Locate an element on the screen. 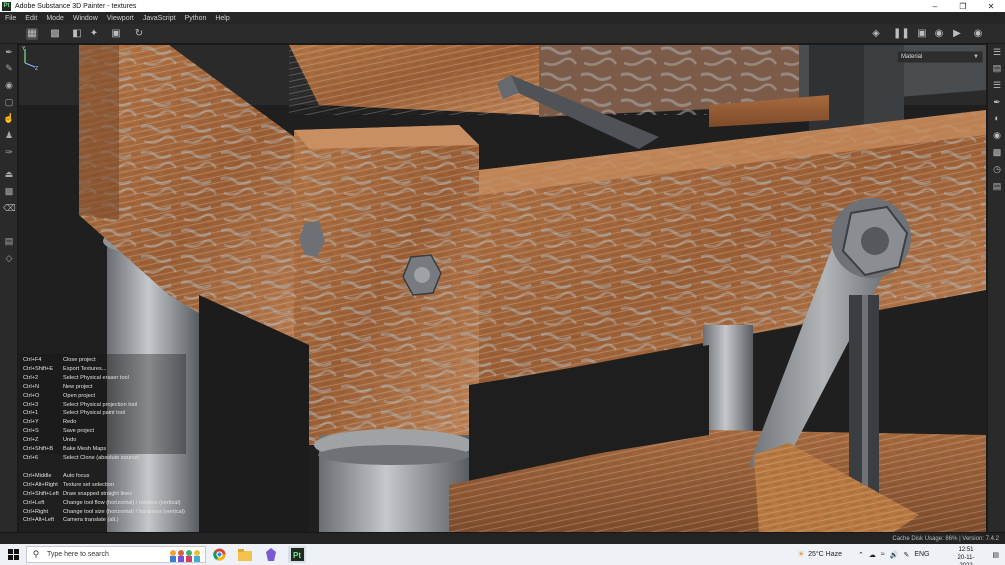 The width and height of the screenshot is (1005, 565). paint-brush-icon: ✒ is located at coordinates (9, 52).